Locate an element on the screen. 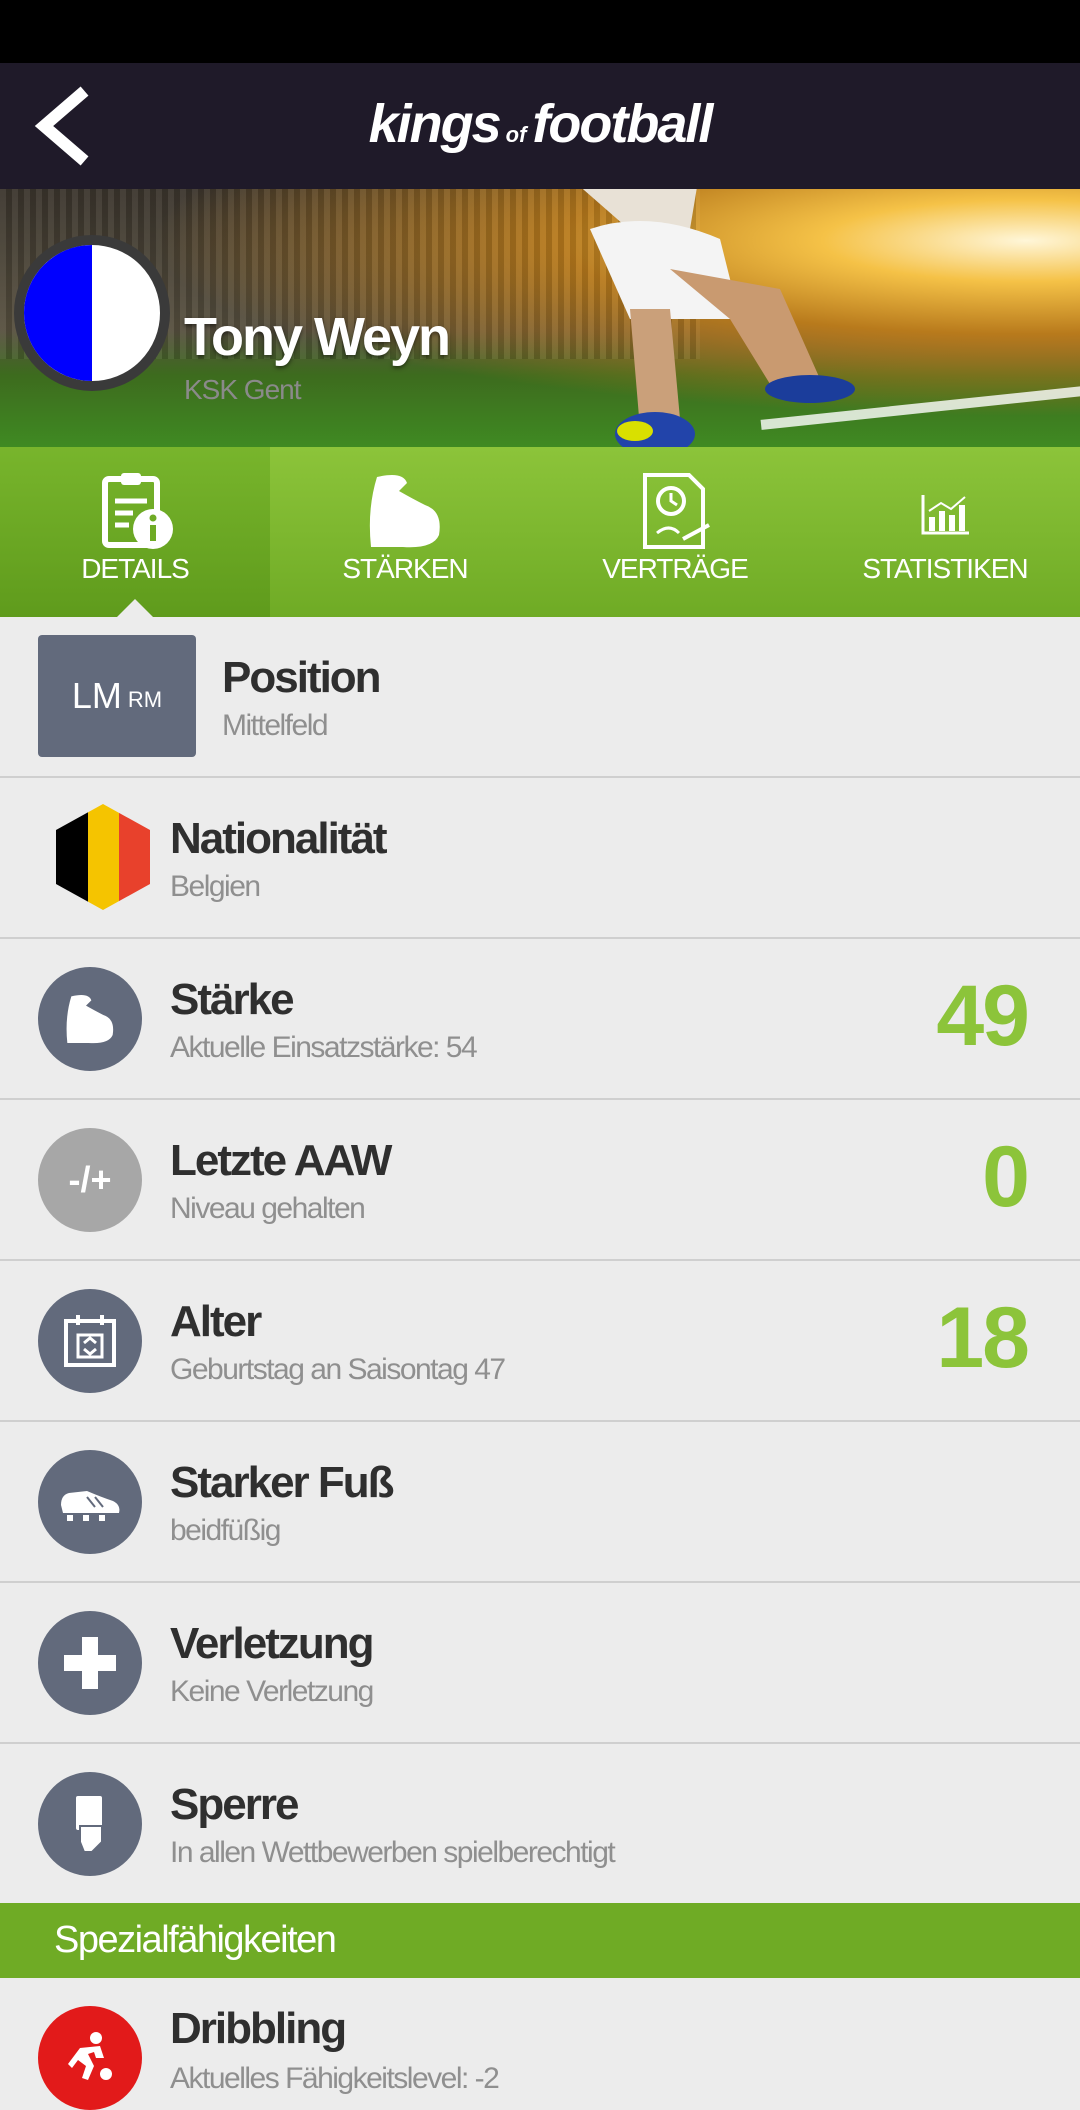 This screenshot has width=1080, height=2110. calendar-icon is located at coordinates (90, 1341).